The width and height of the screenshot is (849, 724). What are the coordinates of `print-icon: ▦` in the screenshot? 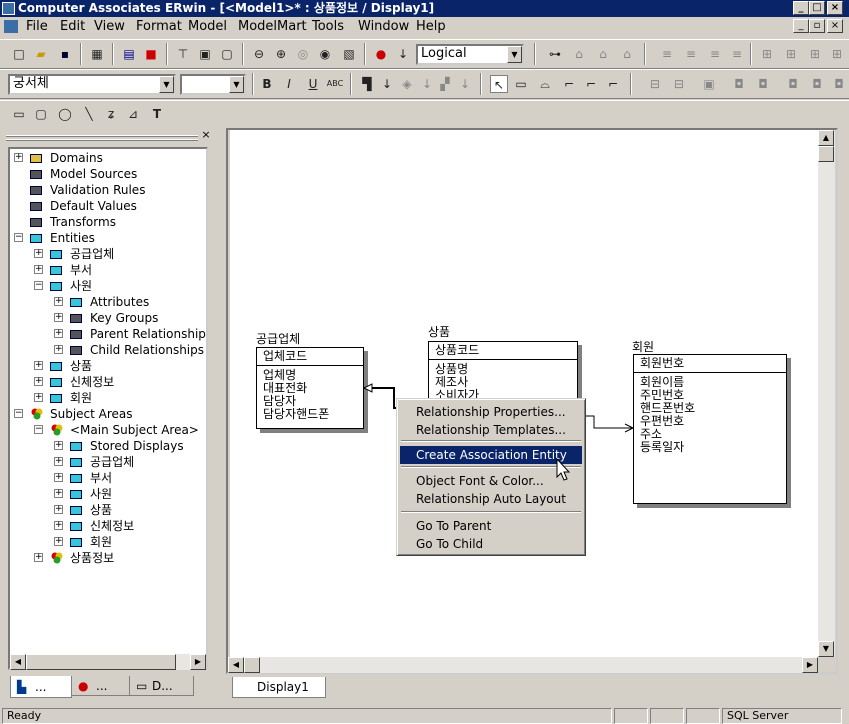 It's located at (97, 54).